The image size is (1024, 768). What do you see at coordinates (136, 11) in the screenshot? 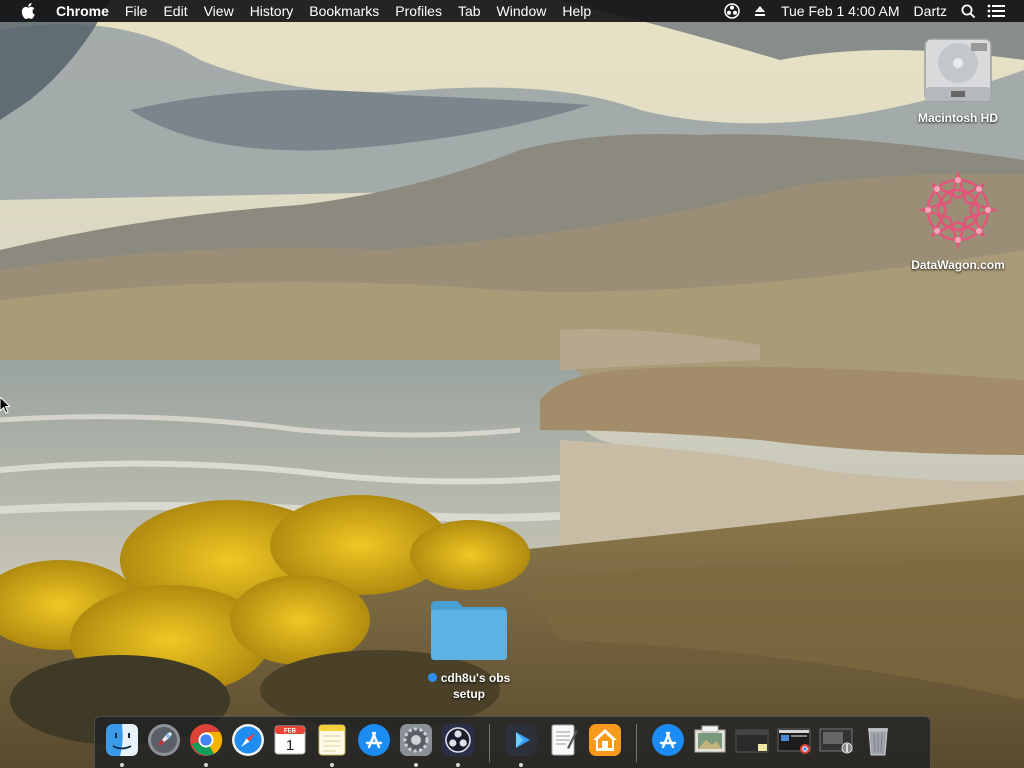
I see `menu-file: File` at bounding box center [136, 11].